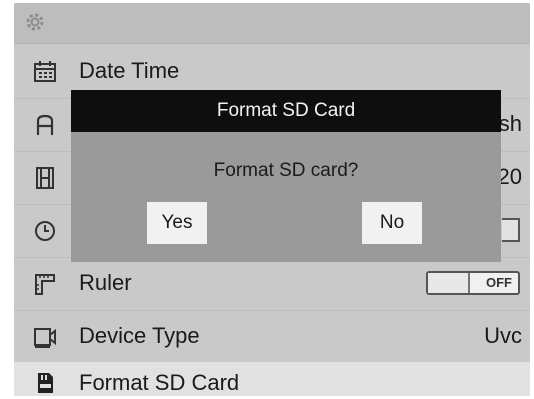 The height and width of the screenshot is (399, 534). Describe the element at coordinates (286, 170) in the screenshot. I see `dialog-message: Format SD card?` at that location.